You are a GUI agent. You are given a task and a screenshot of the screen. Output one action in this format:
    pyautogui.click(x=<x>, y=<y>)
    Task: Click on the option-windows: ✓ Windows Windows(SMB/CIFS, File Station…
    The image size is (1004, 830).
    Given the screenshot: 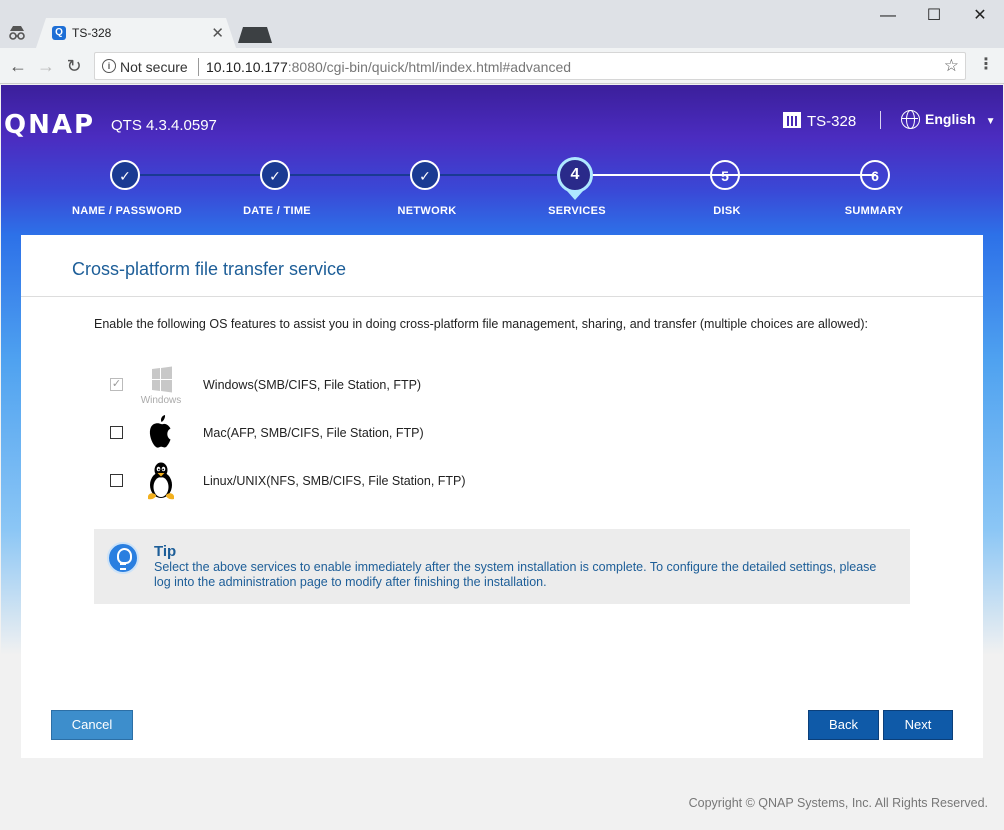 What is the action you would take?
    pyautogui.click(x=360, y=385)
    